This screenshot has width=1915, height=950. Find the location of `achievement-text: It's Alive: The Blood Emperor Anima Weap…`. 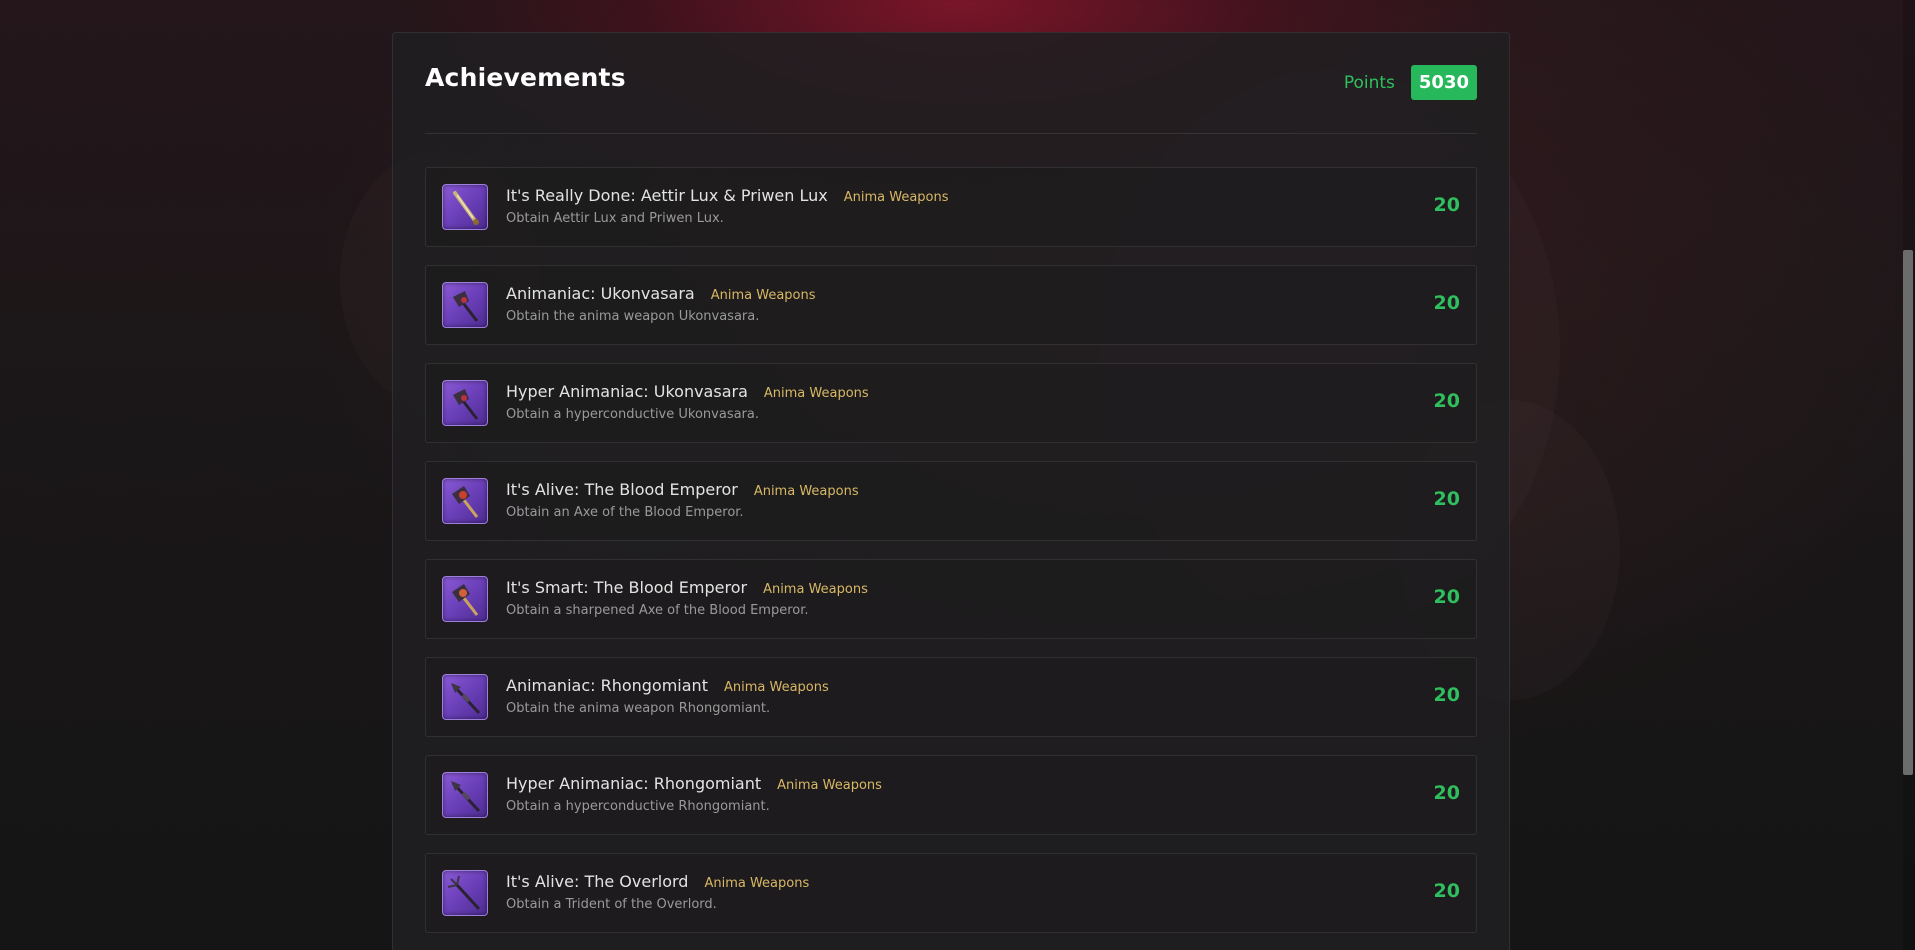

achievement-text: It's Alive: The Blood Emperor Anima Weap… is located at coordinates (682, 500).